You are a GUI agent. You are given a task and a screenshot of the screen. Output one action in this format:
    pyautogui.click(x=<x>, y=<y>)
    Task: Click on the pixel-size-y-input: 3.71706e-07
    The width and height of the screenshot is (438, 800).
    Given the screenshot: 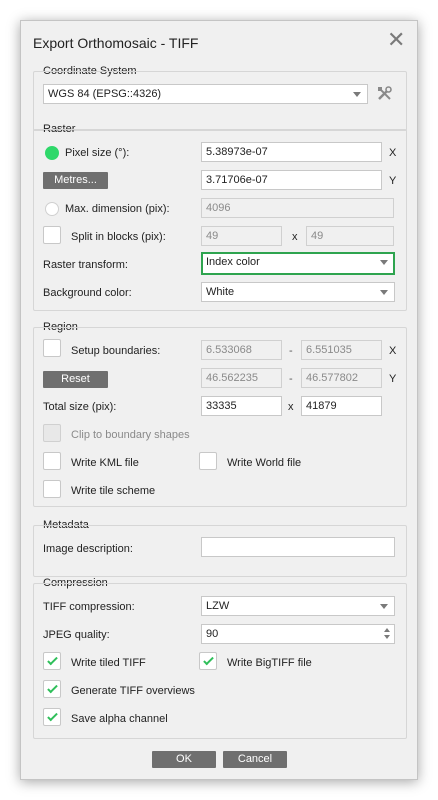 What is the action you would take?
    pyautogui.click(x=291, y=180)
    